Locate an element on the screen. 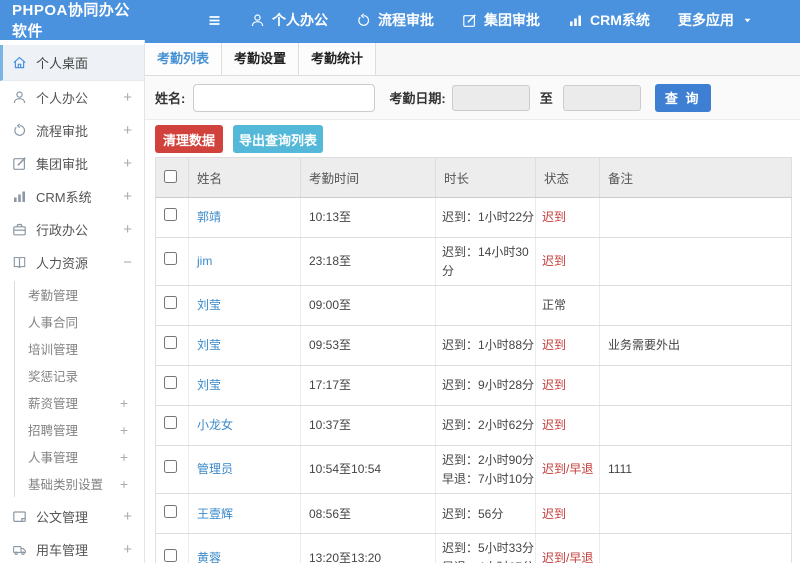  table-header-row: 姓名 考勤时间 时长 状态 备注 is located at coordinates (473, 177).